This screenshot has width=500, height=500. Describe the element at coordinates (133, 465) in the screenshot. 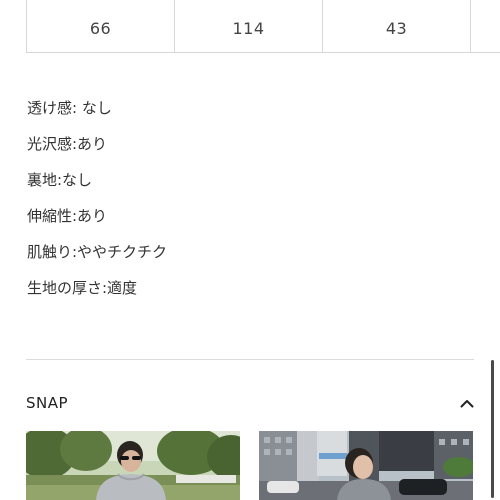

I see `snap-photo-park` at that location.